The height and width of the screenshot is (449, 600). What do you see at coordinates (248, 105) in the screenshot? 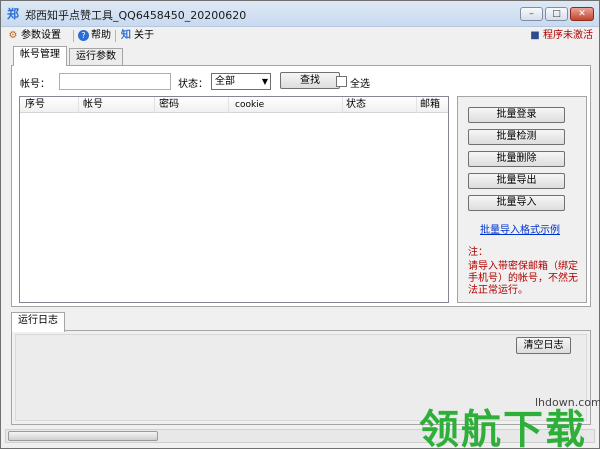
I see `column-header-cookie: cookie` at bounding box center [248, 105].